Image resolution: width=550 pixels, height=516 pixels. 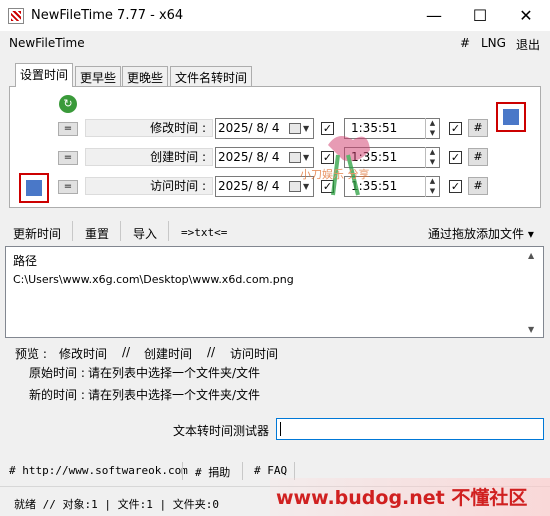 What do you see at coordinates (493, 43) in the screenshot?
I see `menu-language: LNG` at bounding box center [493, 43].